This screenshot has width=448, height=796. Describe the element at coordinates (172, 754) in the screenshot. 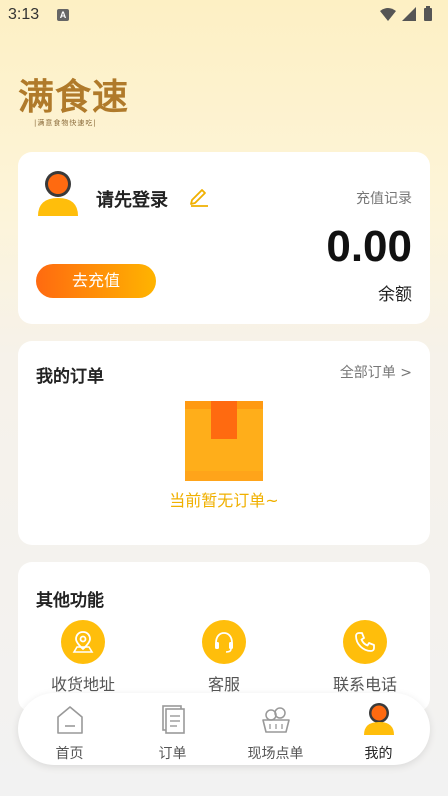

I see `tab-orders-label: 订单` at that location.